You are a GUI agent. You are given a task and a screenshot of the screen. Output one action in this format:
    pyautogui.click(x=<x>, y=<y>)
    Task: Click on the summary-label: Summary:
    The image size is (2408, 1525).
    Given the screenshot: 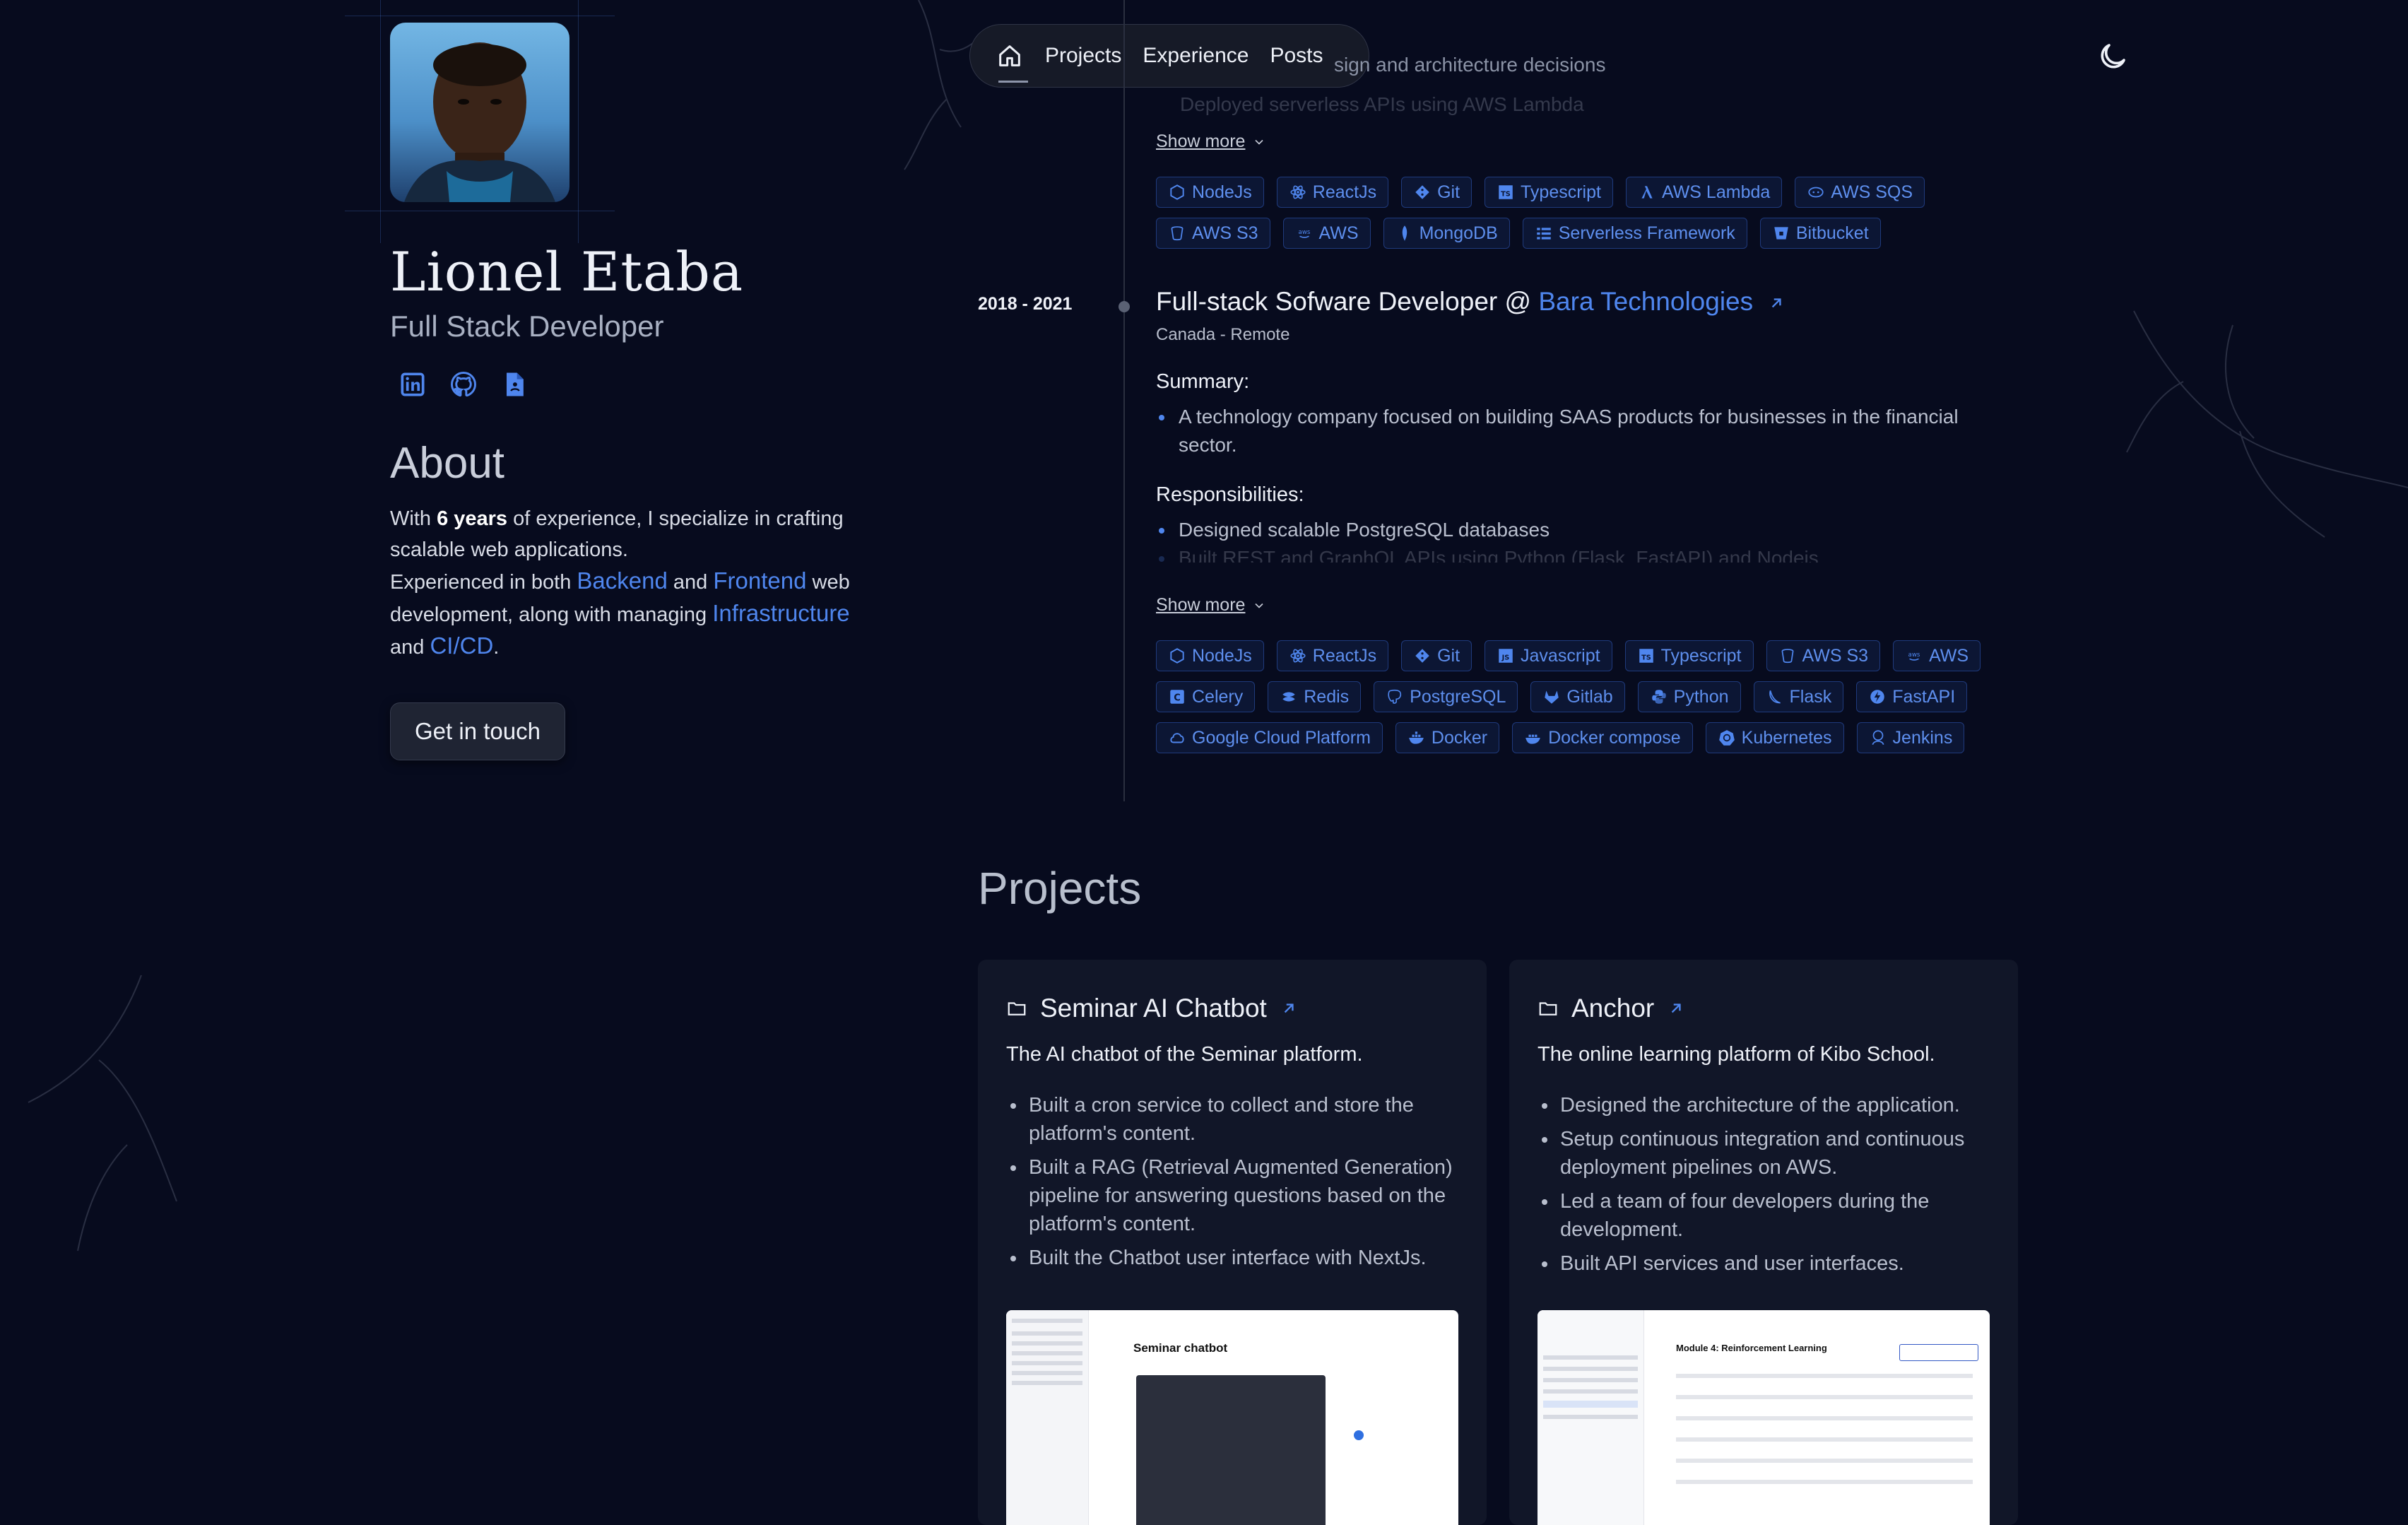 What is the action you would take?
    pyautogui.click(x=1203, y=381)
    